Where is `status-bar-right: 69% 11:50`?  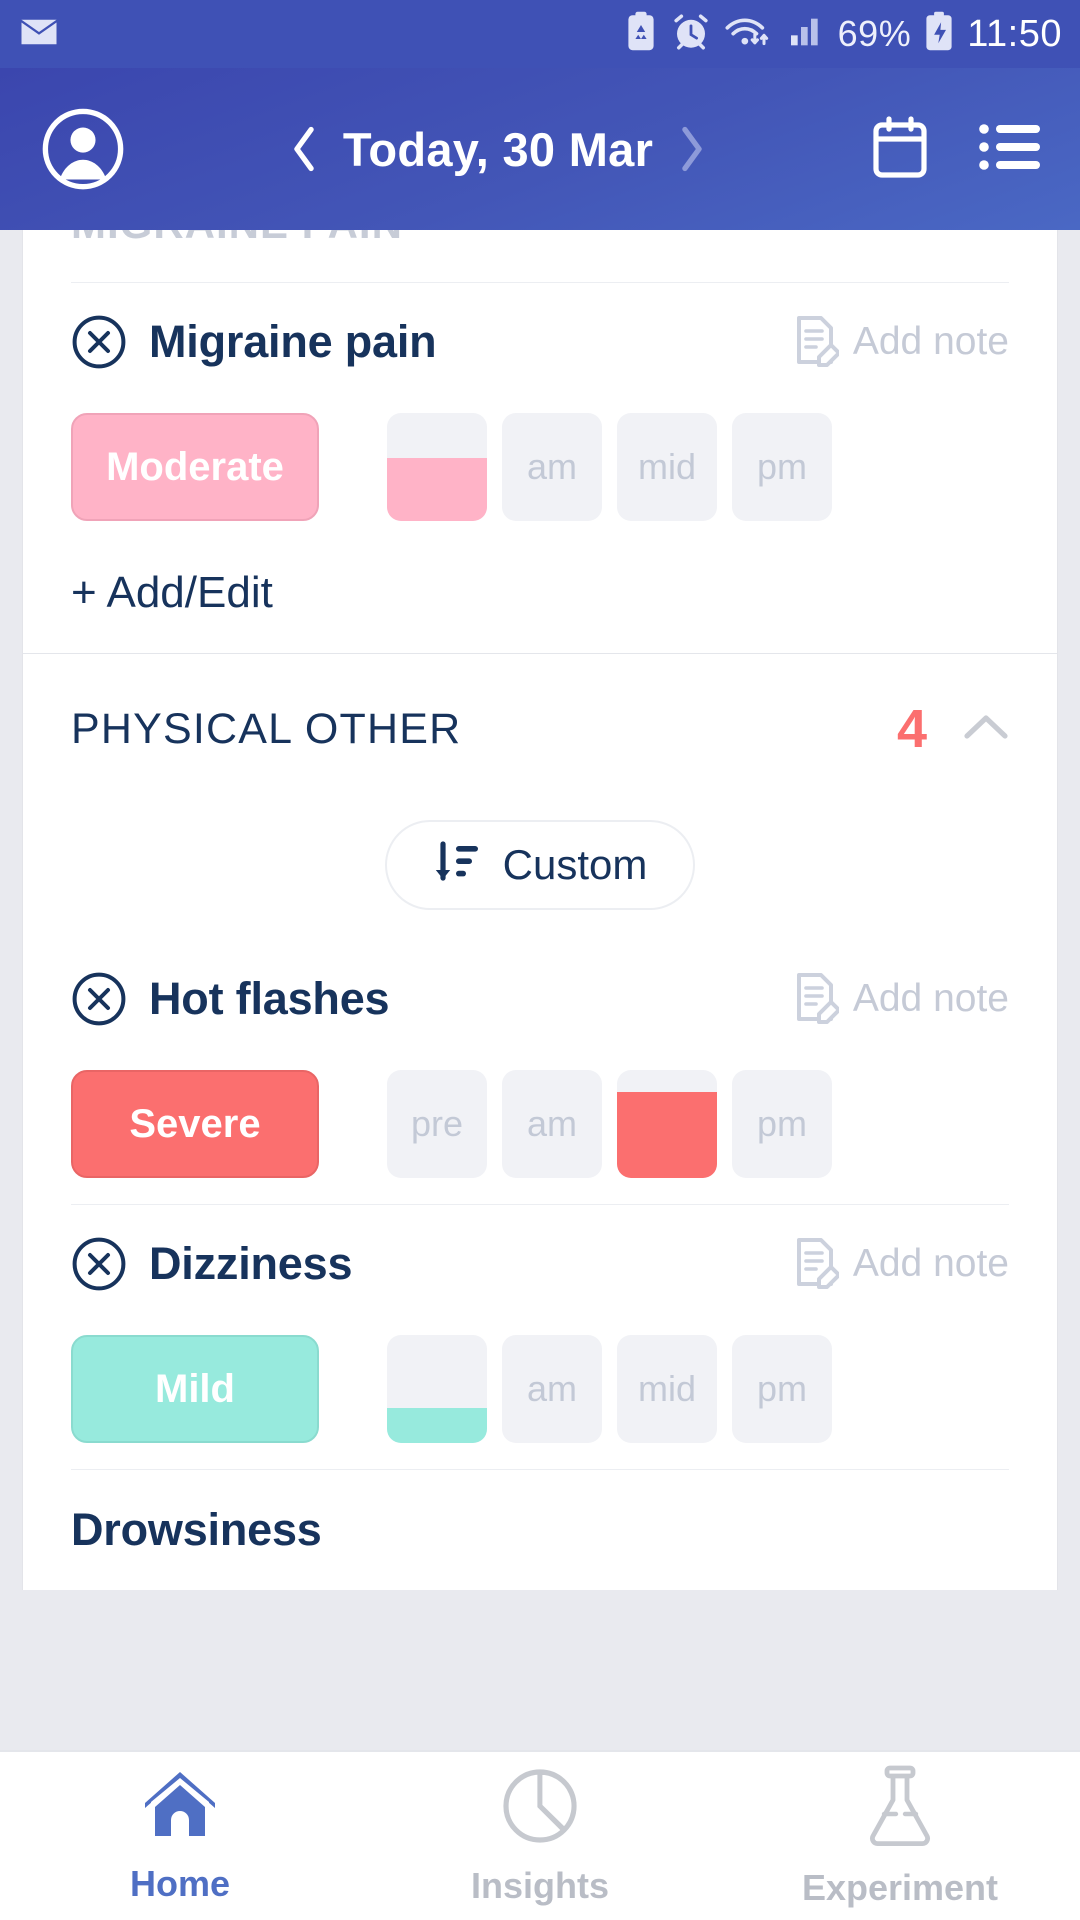
status-bar-right: 69% 11:50 is located at coordinates (843, 34).